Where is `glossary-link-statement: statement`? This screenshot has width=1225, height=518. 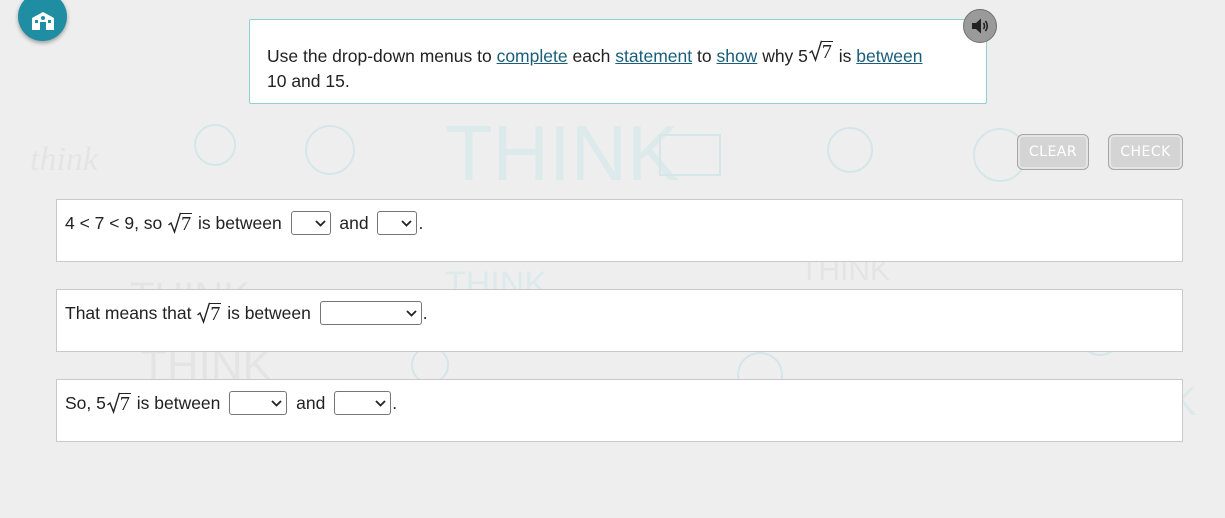 glossary-link-statement: statement is located at coordinates (653, 56).